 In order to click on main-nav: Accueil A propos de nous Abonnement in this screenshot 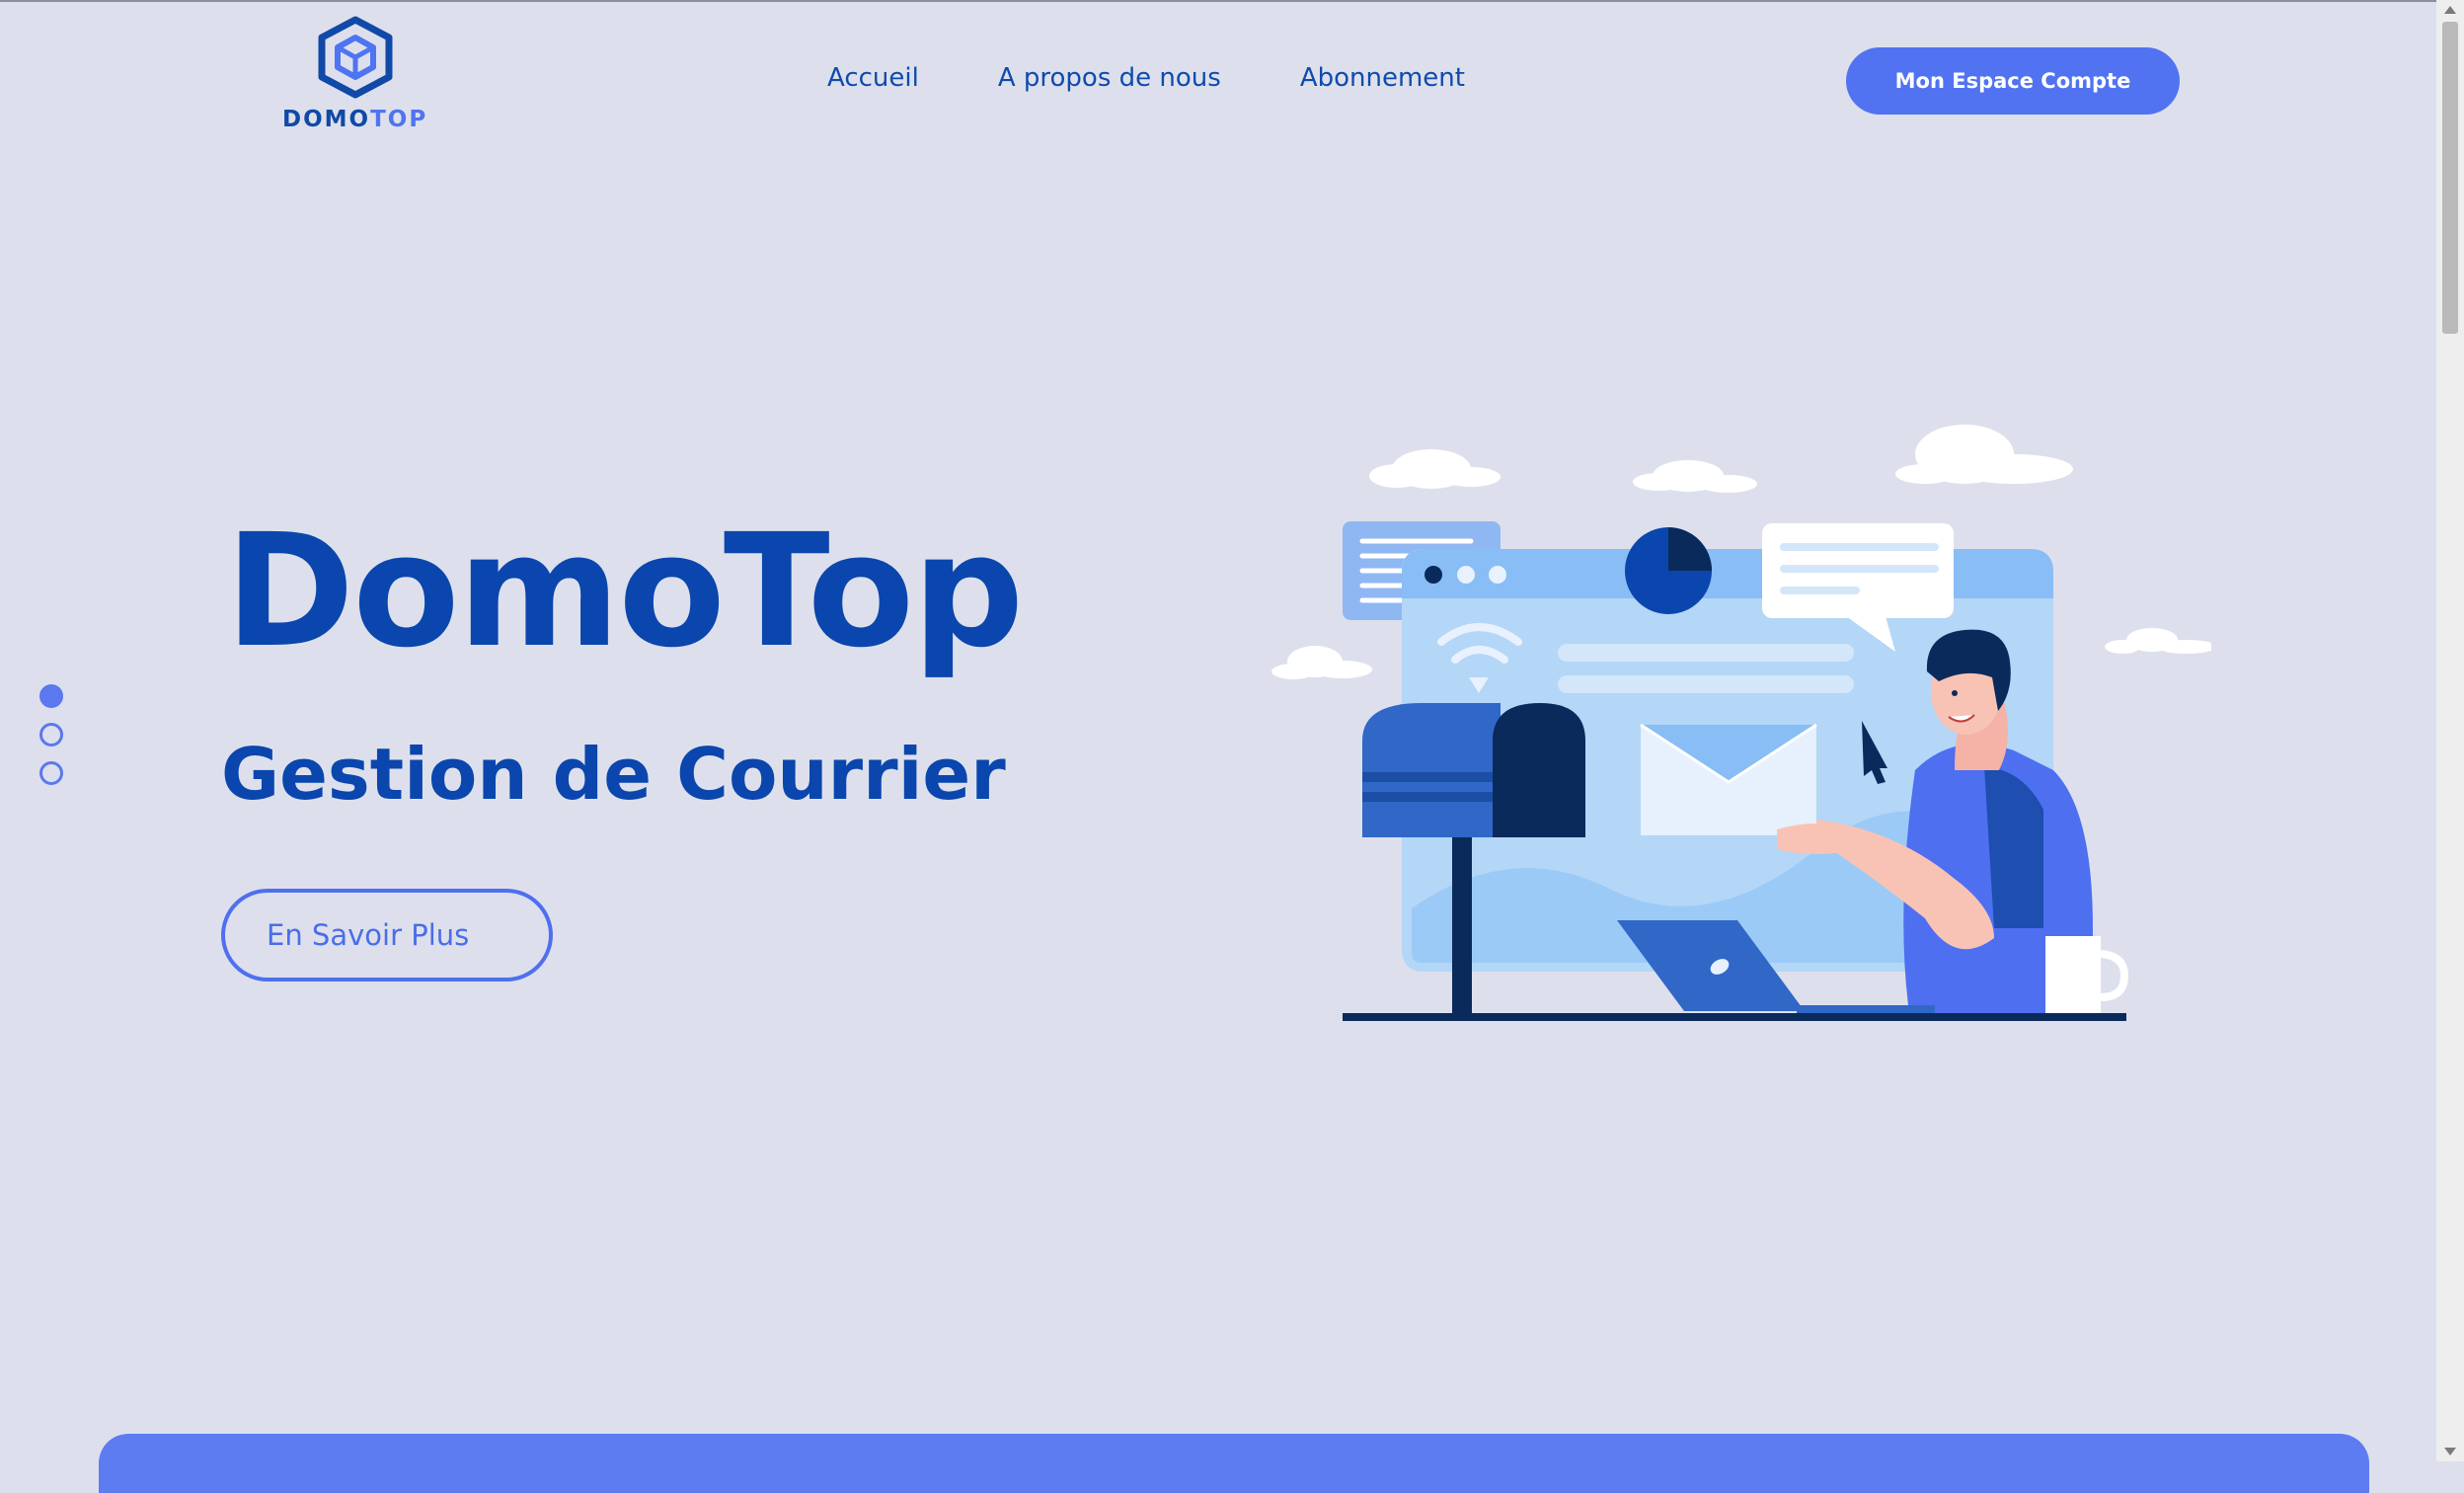, I will do `click(1146, 78)`.